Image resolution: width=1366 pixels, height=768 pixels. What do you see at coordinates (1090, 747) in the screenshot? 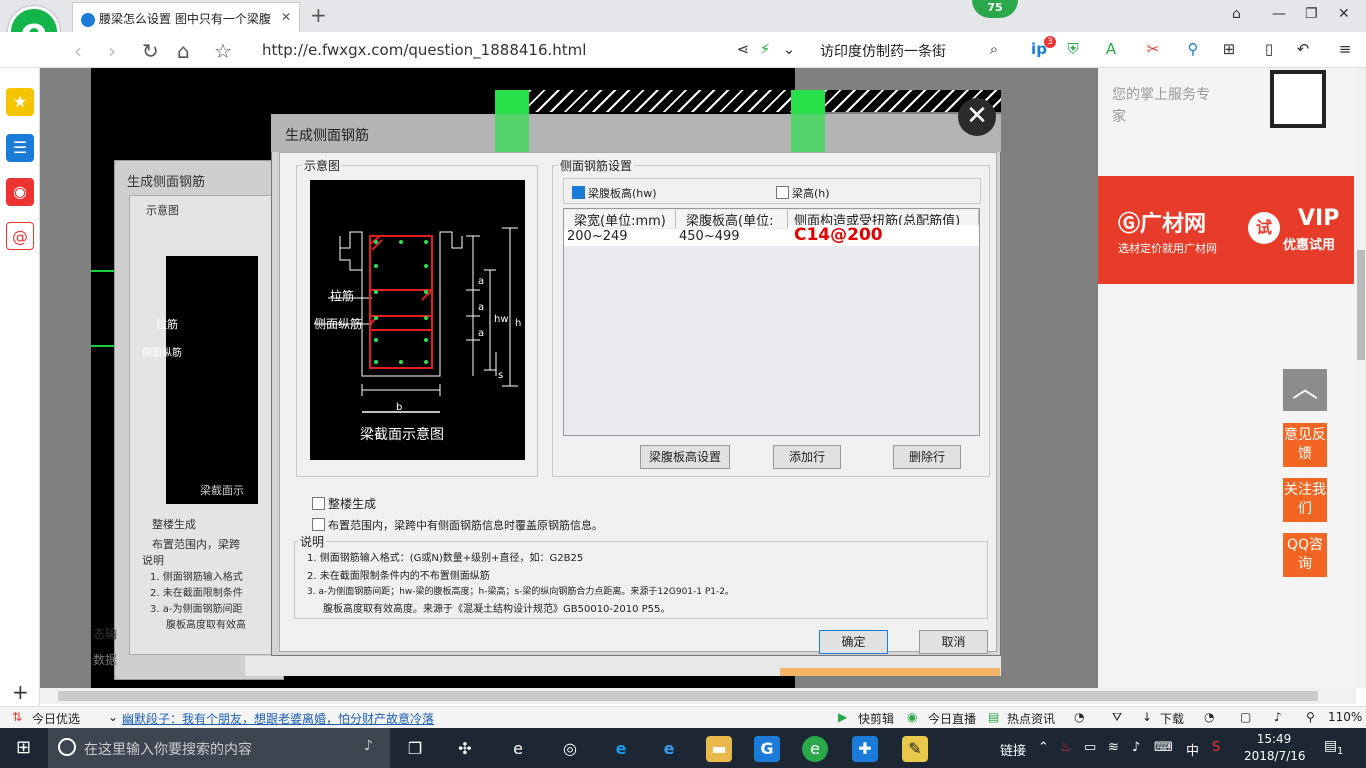
I see `battery-icon: ▭` at bounding box center [1090, 747].